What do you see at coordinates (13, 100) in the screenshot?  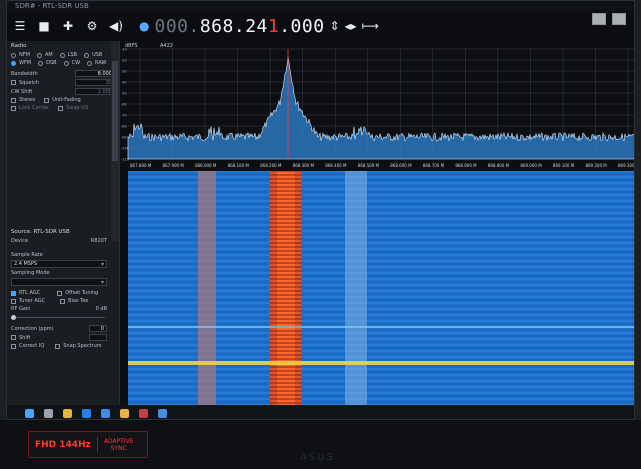 I see `stereo-checkbox` at bounding box center [13, 100].